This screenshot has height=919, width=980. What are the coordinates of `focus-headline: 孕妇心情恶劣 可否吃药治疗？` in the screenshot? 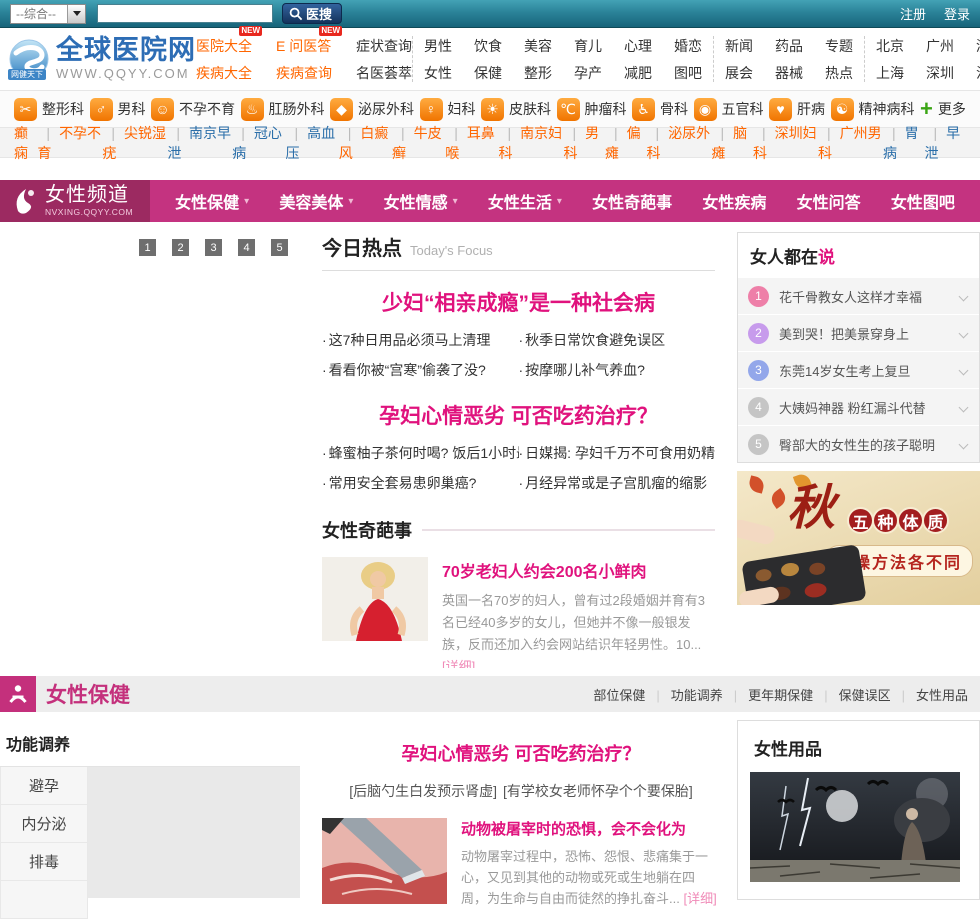 It's located at (518, 415).